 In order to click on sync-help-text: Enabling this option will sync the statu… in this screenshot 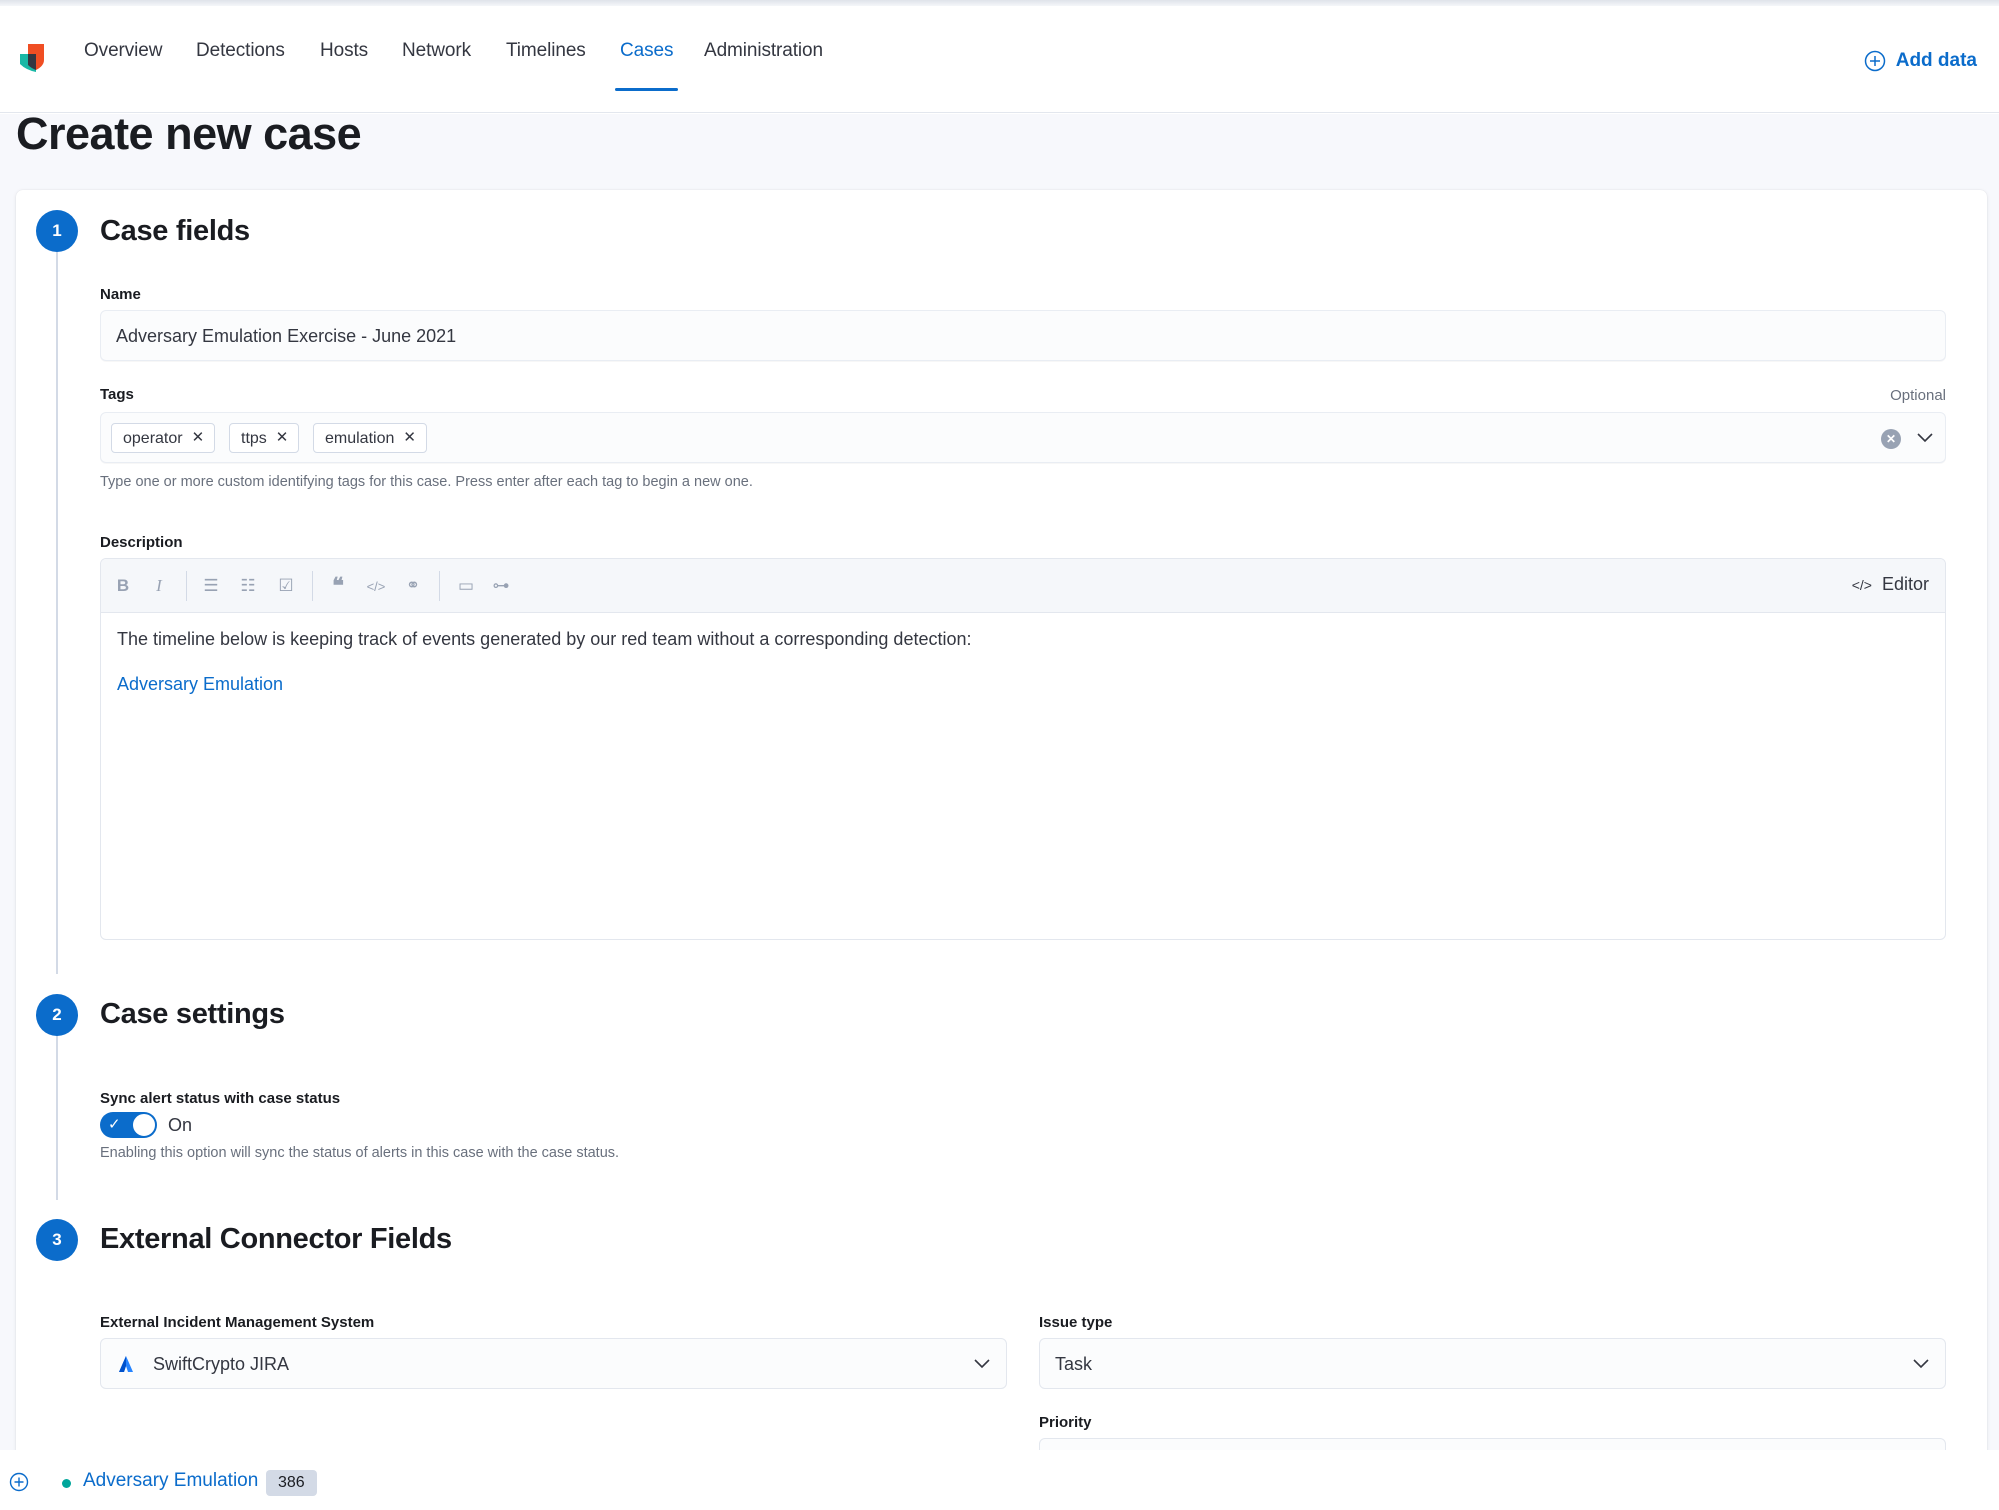, I will do `click(360, 1153)`.